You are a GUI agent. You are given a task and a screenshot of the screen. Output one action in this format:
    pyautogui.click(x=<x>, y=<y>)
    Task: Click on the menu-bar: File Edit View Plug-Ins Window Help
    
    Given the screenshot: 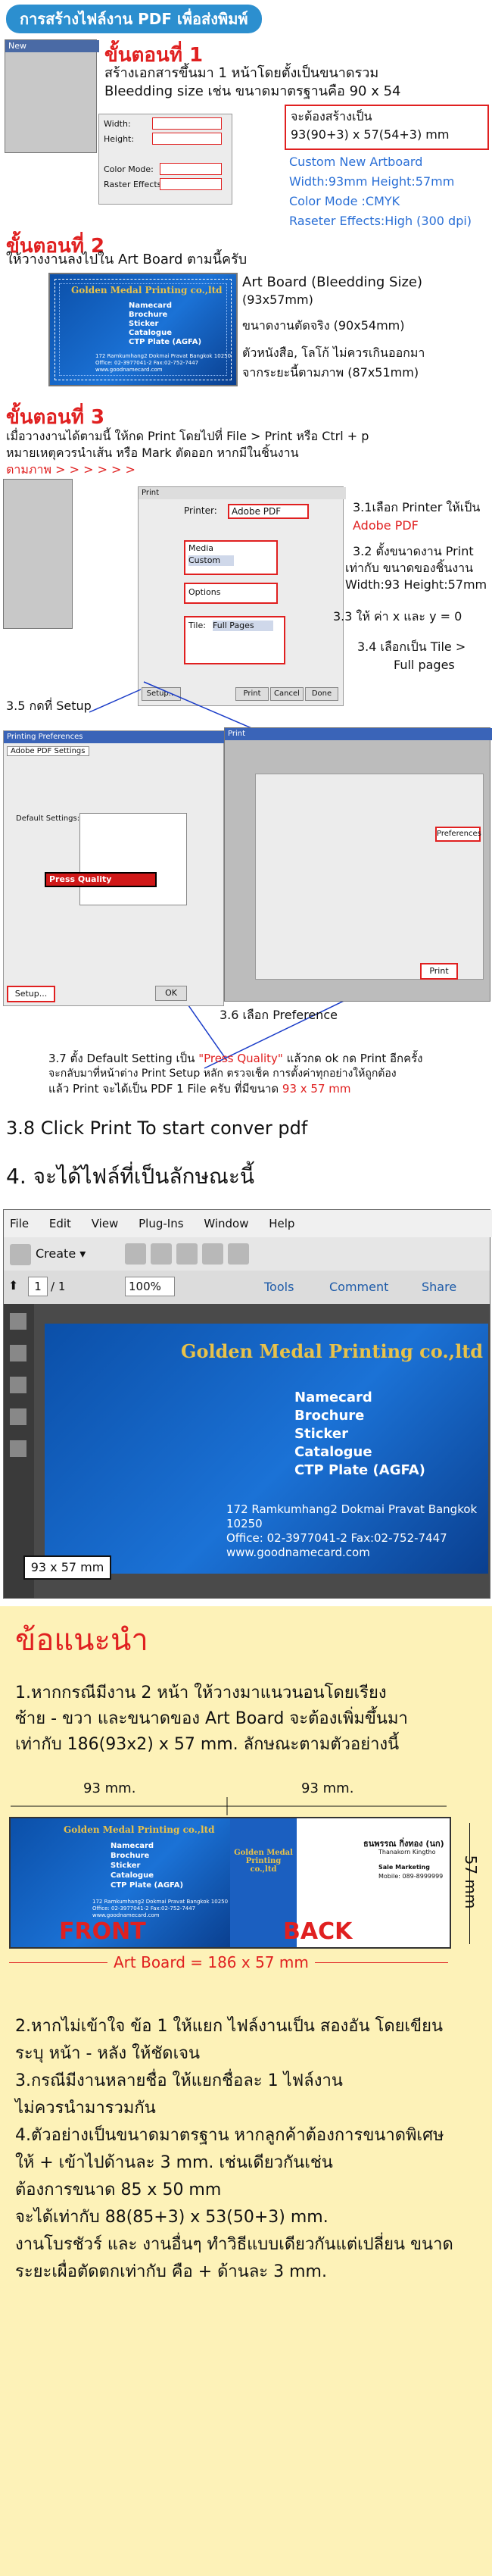 What is the action you would take?
    pyautogui.click(x=248, y=1223)
    